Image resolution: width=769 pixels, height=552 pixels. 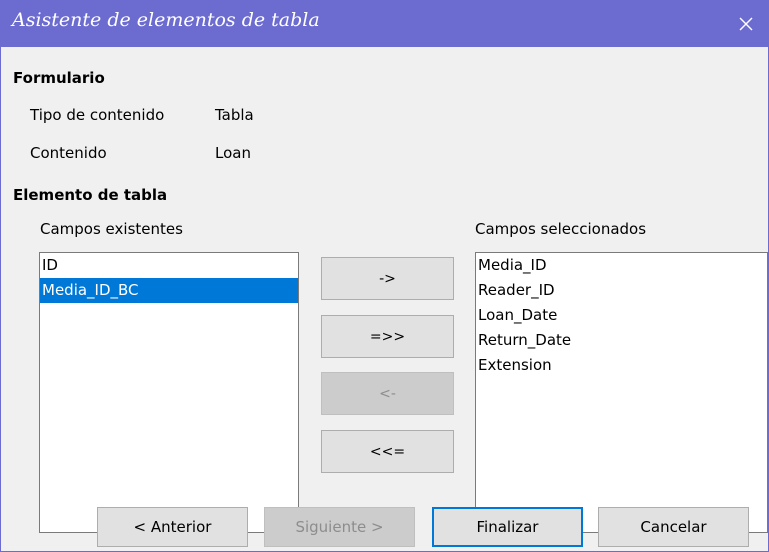 What do you see at coordinates (621, 290) in the screenshot?
I see `list-item: Reader_ID` at bounding box center [621, 290].